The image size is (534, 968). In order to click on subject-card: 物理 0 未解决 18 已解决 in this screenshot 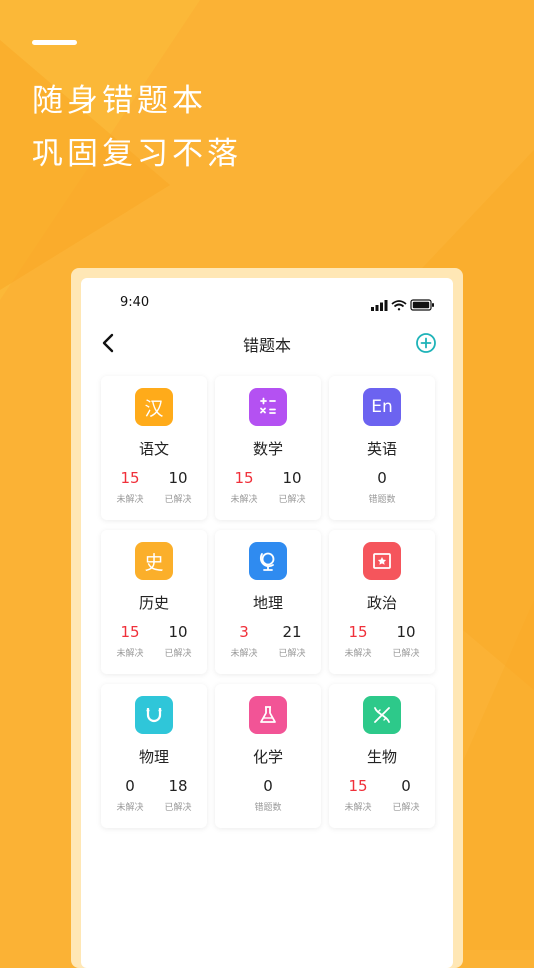, I will do `click(154, 756)`.